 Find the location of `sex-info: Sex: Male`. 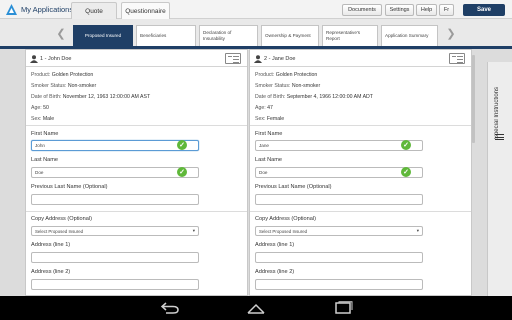

sex-info: Sex: Male is located at coordinates (43, 119).